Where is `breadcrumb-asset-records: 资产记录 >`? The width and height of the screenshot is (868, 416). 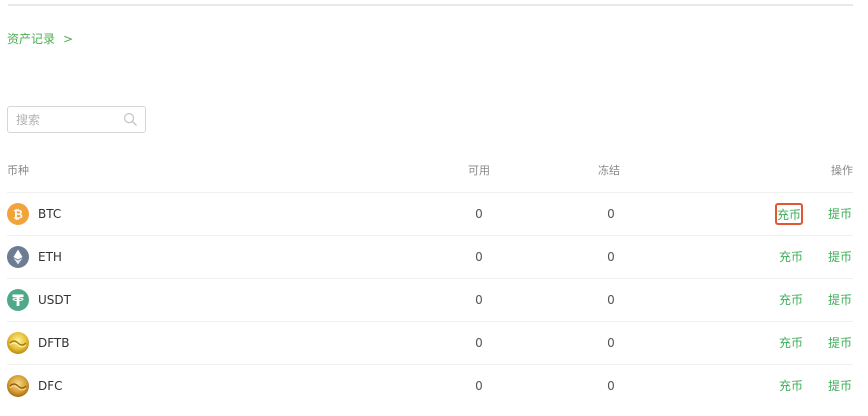
breadcrumb-asset-records: 资产记录 > is located at coordinates (40, 39).